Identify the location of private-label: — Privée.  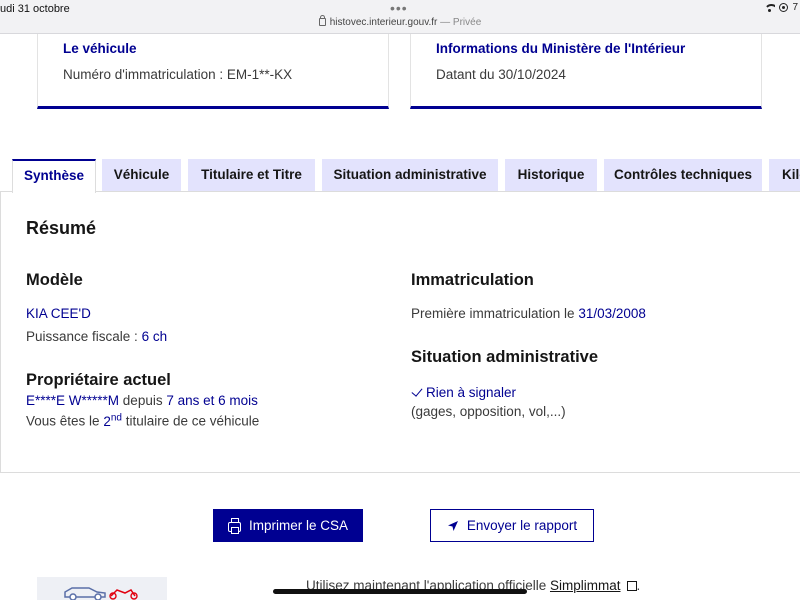
(461, 22).